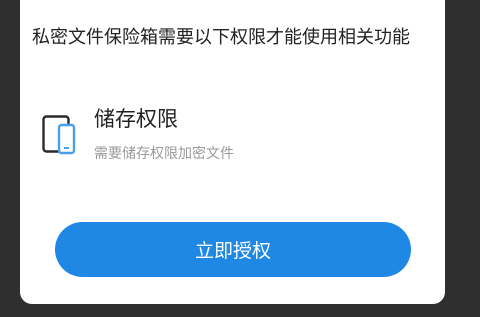 The width and height of the screenshot is (480, 317). I want to click on phone-tablet-icon, so click(59, 135).